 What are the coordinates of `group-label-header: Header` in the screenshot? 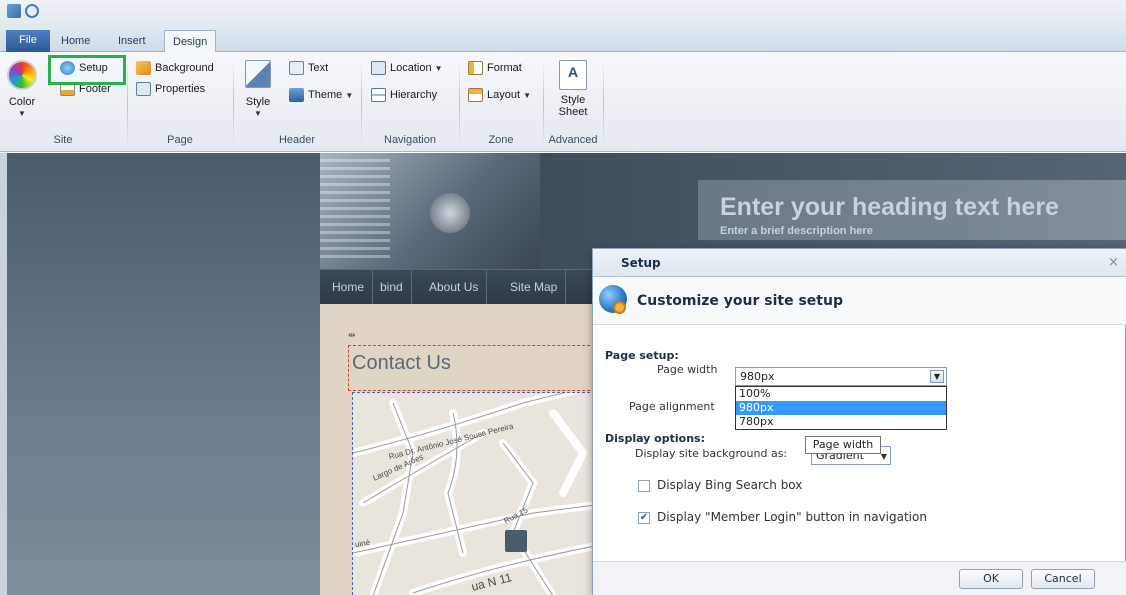 It's located at (297, 140).